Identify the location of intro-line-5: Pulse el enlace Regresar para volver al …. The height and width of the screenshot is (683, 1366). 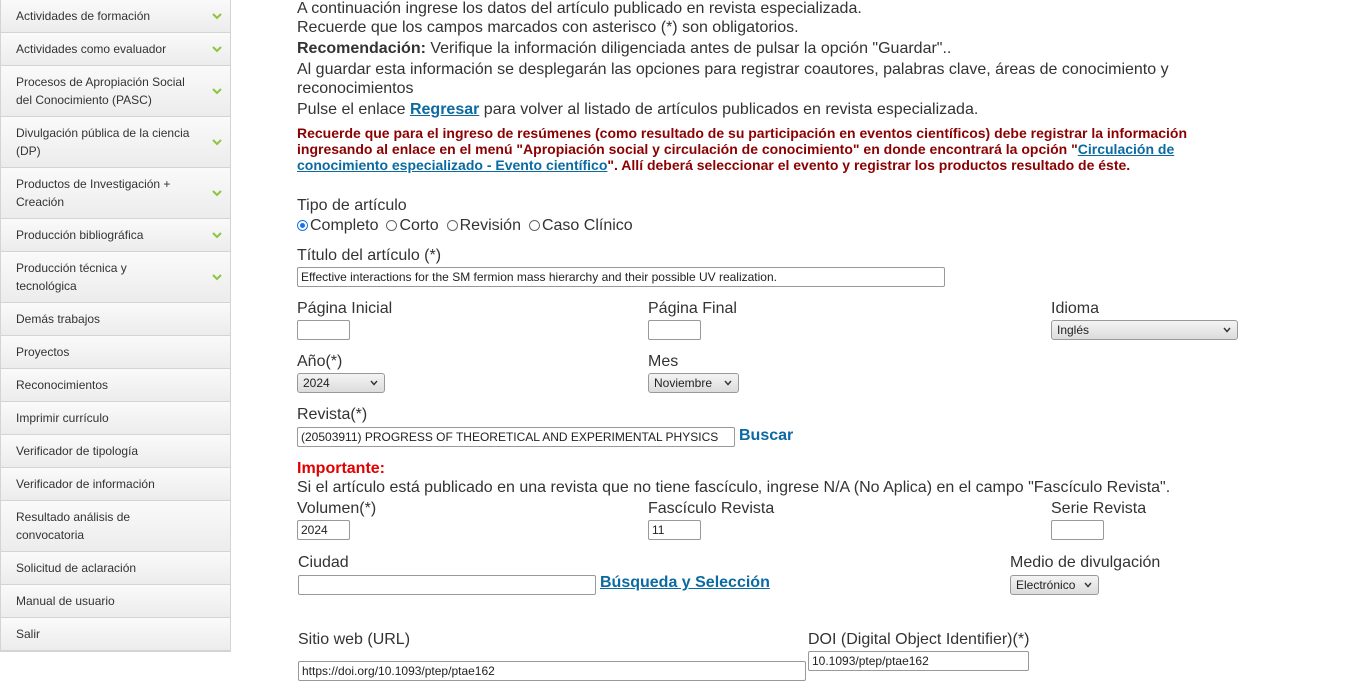
(637, 109).